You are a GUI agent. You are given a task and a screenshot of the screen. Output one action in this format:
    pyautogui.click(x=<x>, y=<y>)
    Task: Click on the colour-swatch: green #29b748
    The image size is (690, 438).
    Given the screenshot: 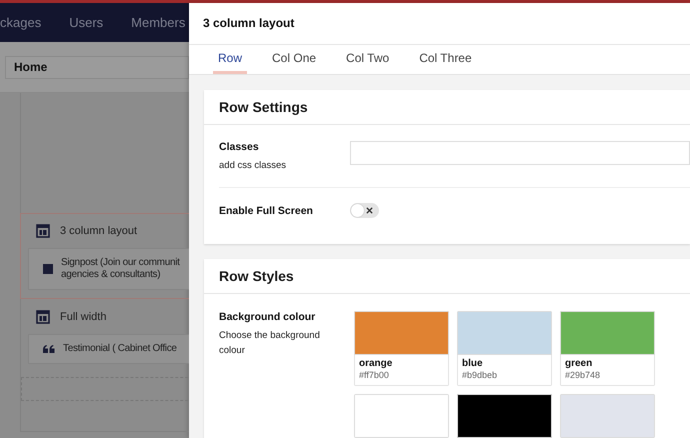 What is the action you would take?
    pyautogui.click(x=607, y=348)
    